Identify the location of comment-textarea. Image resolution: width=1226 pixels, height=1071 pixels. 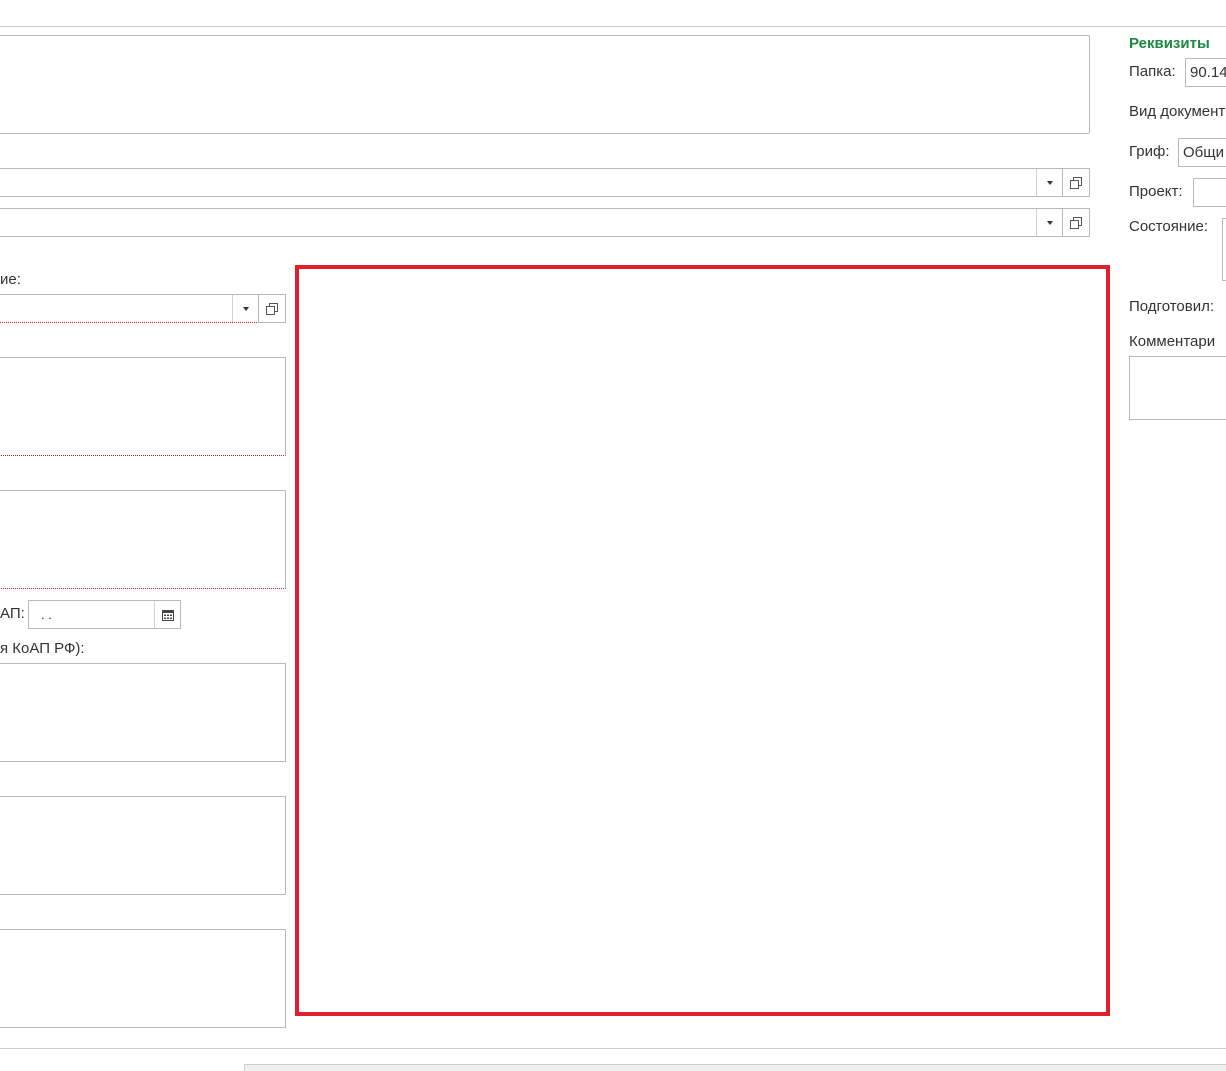
(1177, 388).